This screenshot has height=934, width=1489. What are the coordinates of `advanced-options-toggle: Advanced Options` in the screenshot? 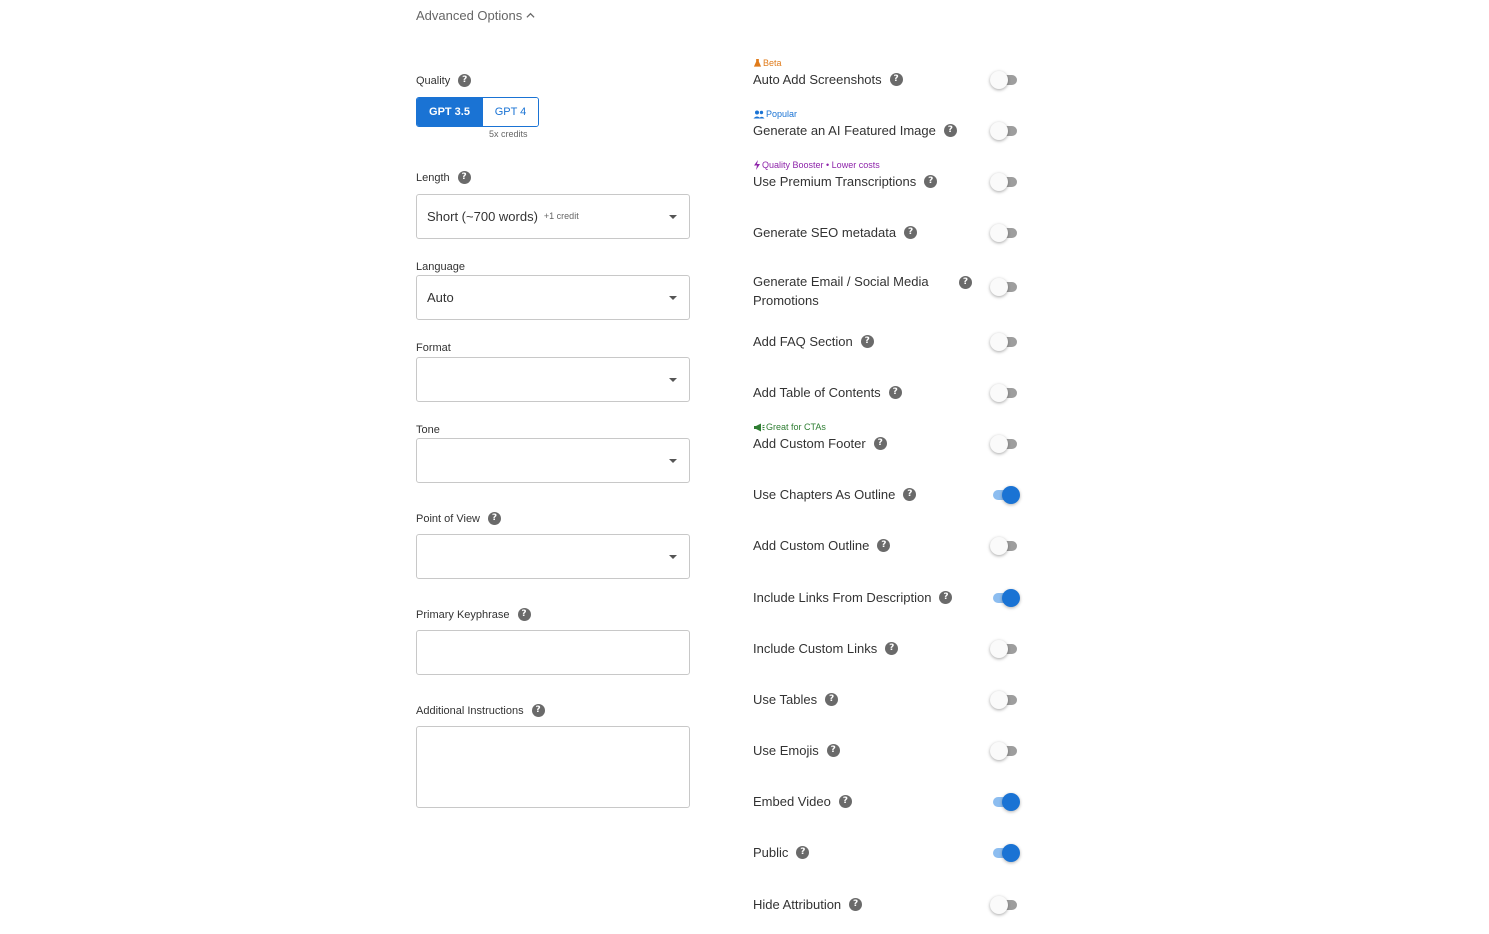 It's located at (475, 15).